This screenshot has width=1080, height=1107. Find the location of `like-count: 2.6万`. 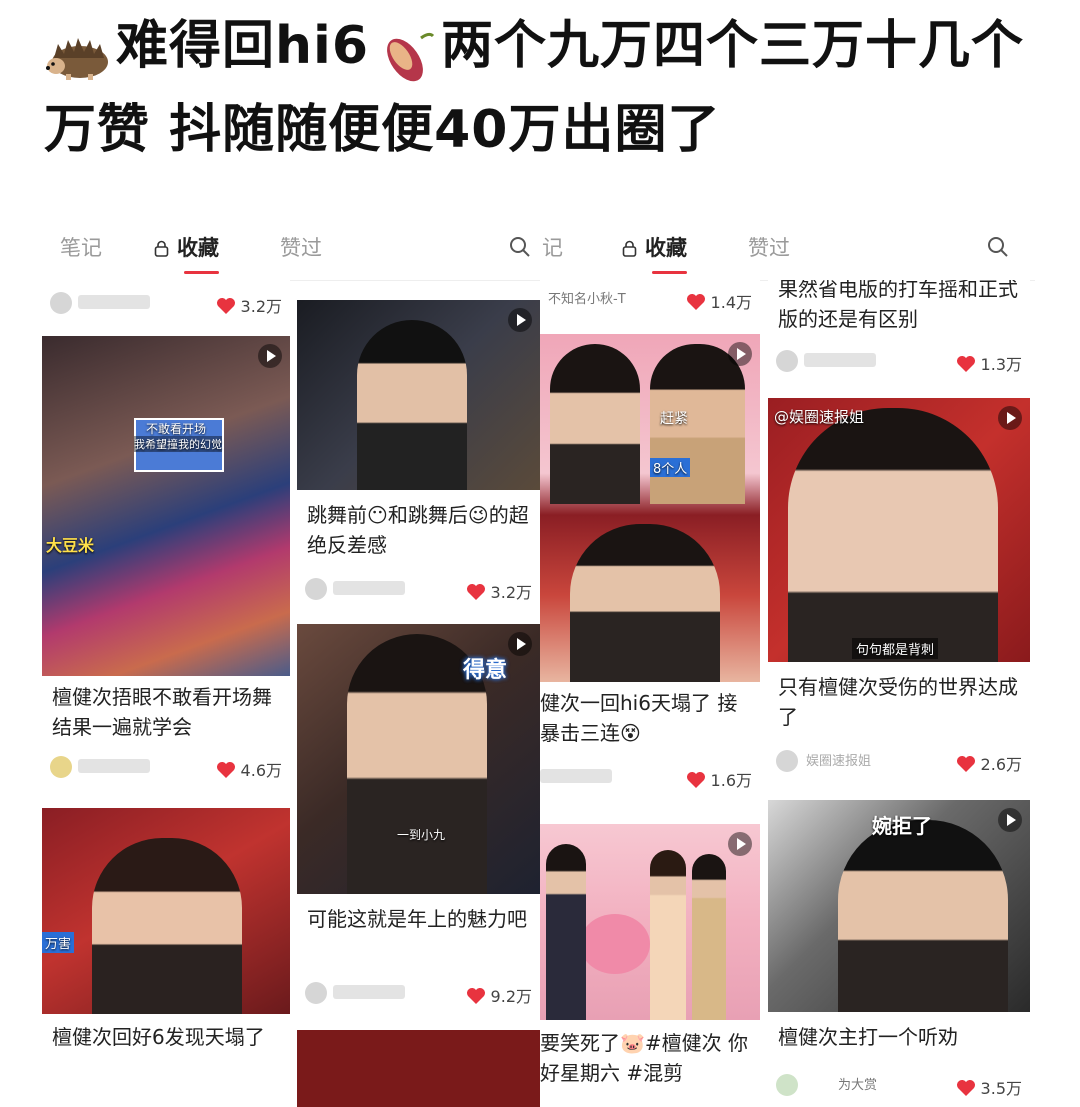

like-count: 2.6万 is located at coordinates (989, 763).